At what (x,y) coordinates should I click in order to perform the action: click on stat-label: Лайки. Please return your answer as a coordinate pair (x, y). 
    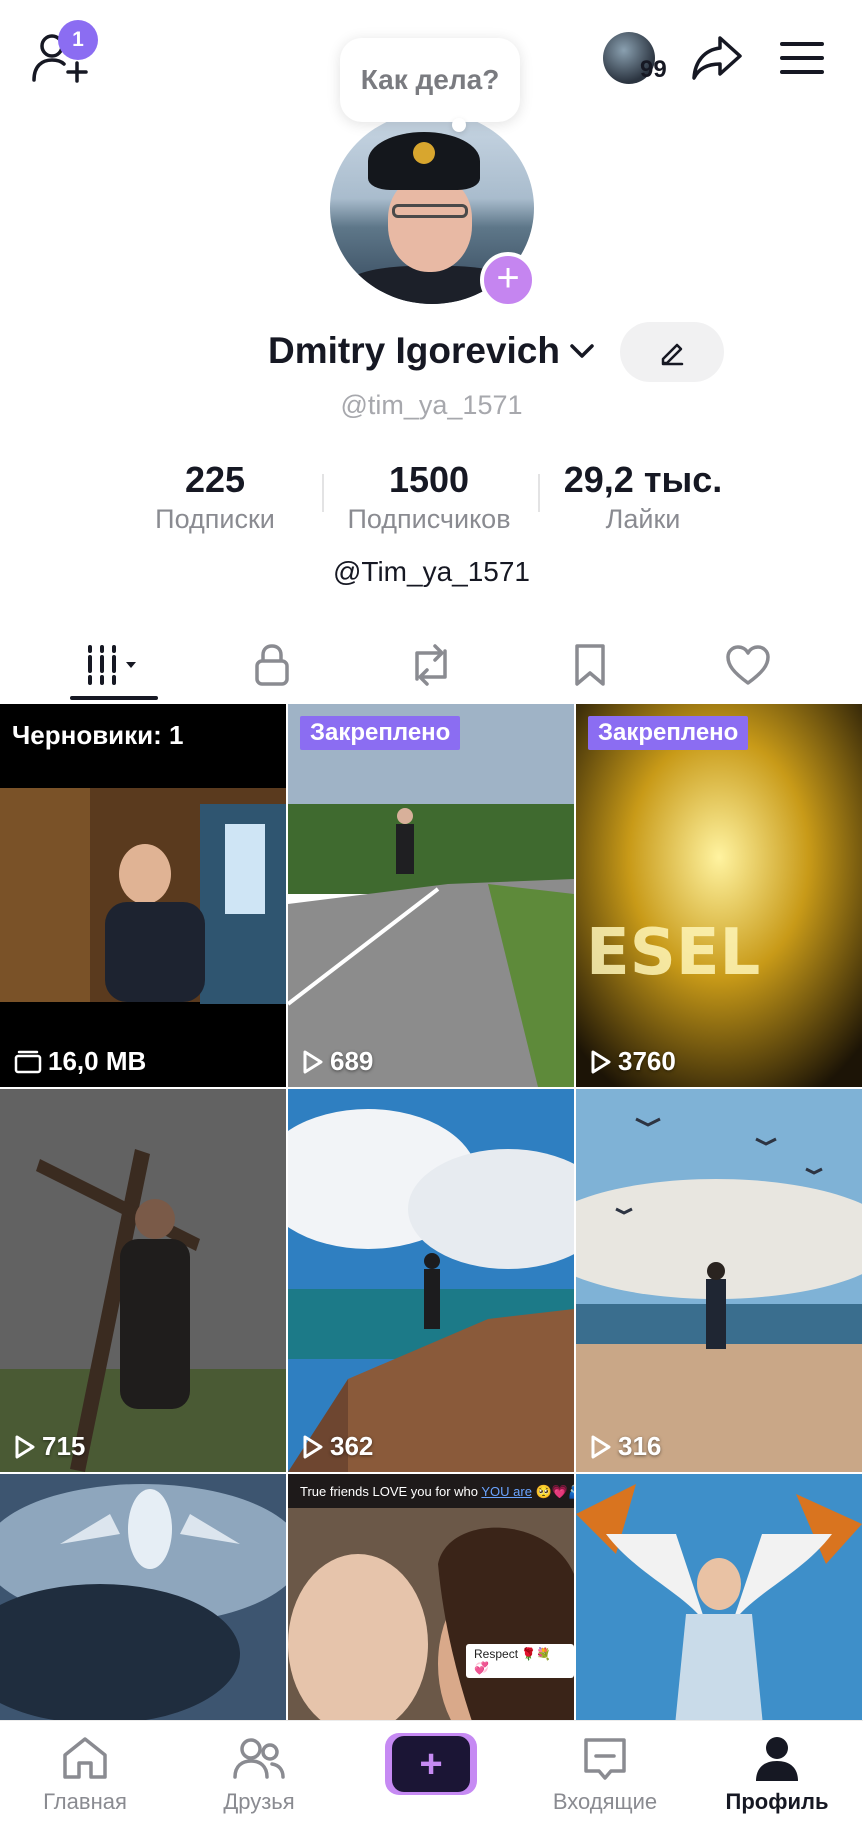
    Looking at the image, I should click on (643, 519).